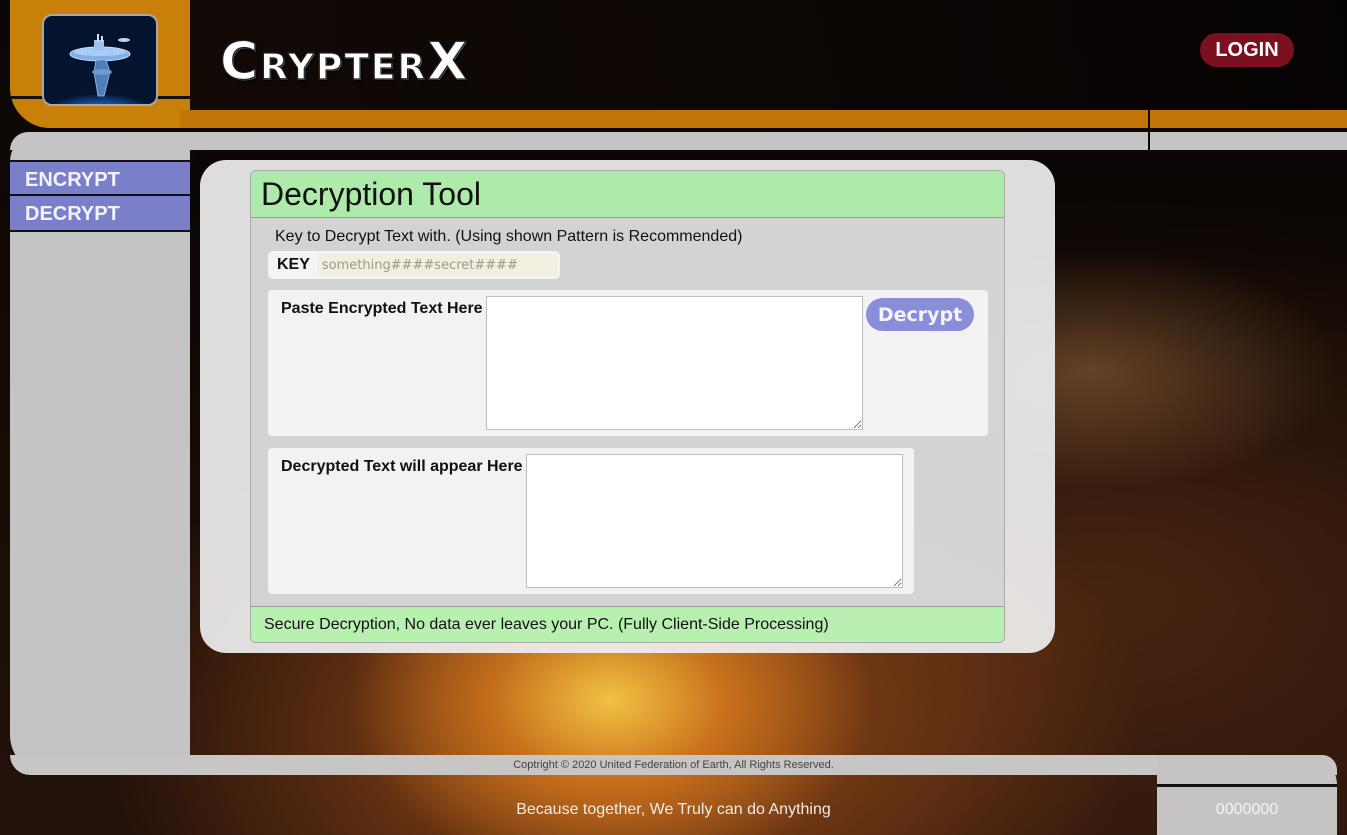 Image resolution: width=1347 pixels, height=835 pixels. I want to click on content-frame-top-right, so click(1248, 141).